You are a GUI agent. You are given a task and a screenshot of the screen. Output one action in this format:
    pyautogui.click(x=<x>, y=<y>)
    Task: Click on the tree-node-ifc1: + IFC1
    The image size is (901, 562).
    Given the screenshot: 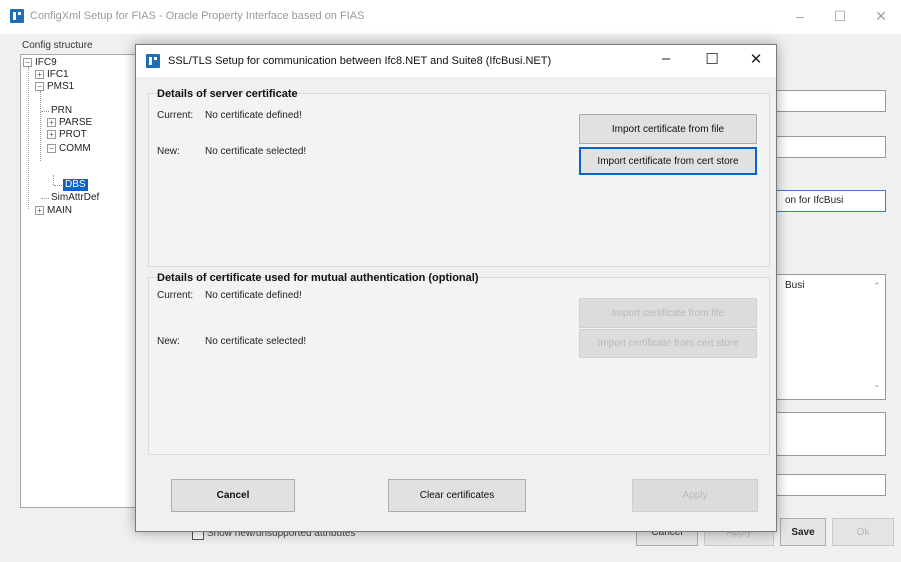 What is the action you would take?
    pyautogui.click(x=52, y=75)
    